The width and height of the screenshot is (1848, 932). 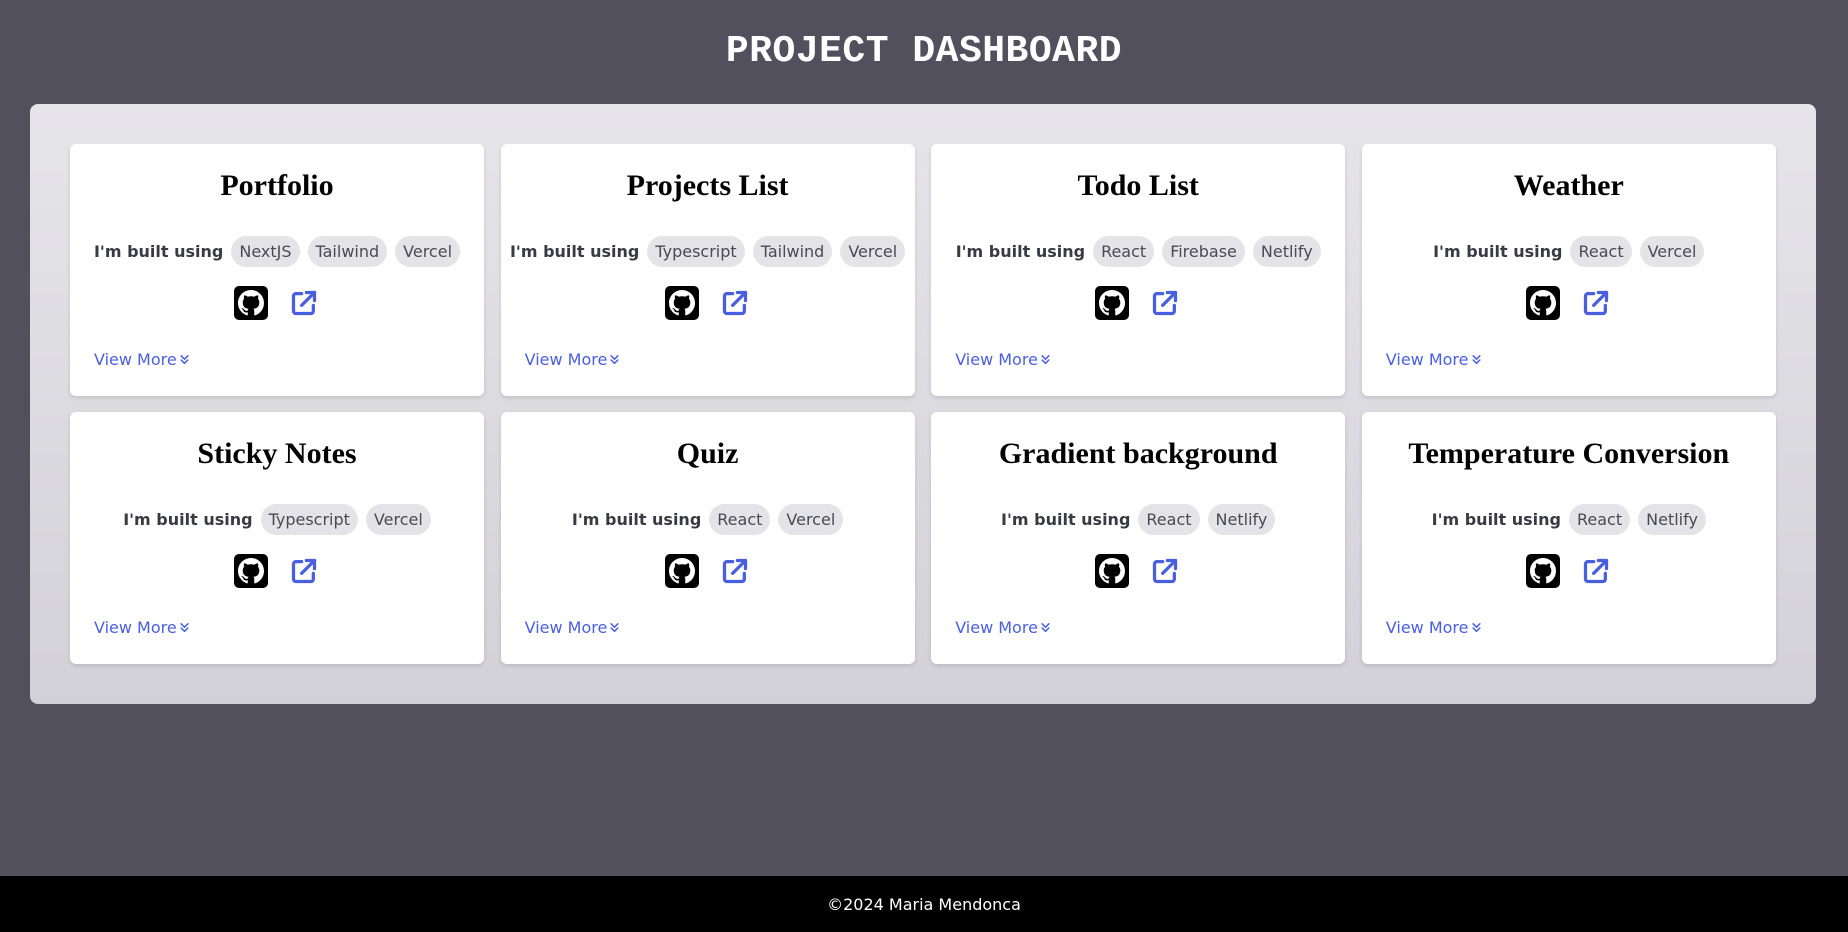 I want to click on project-title: Sticky Notes, so click(x=277, y=453).